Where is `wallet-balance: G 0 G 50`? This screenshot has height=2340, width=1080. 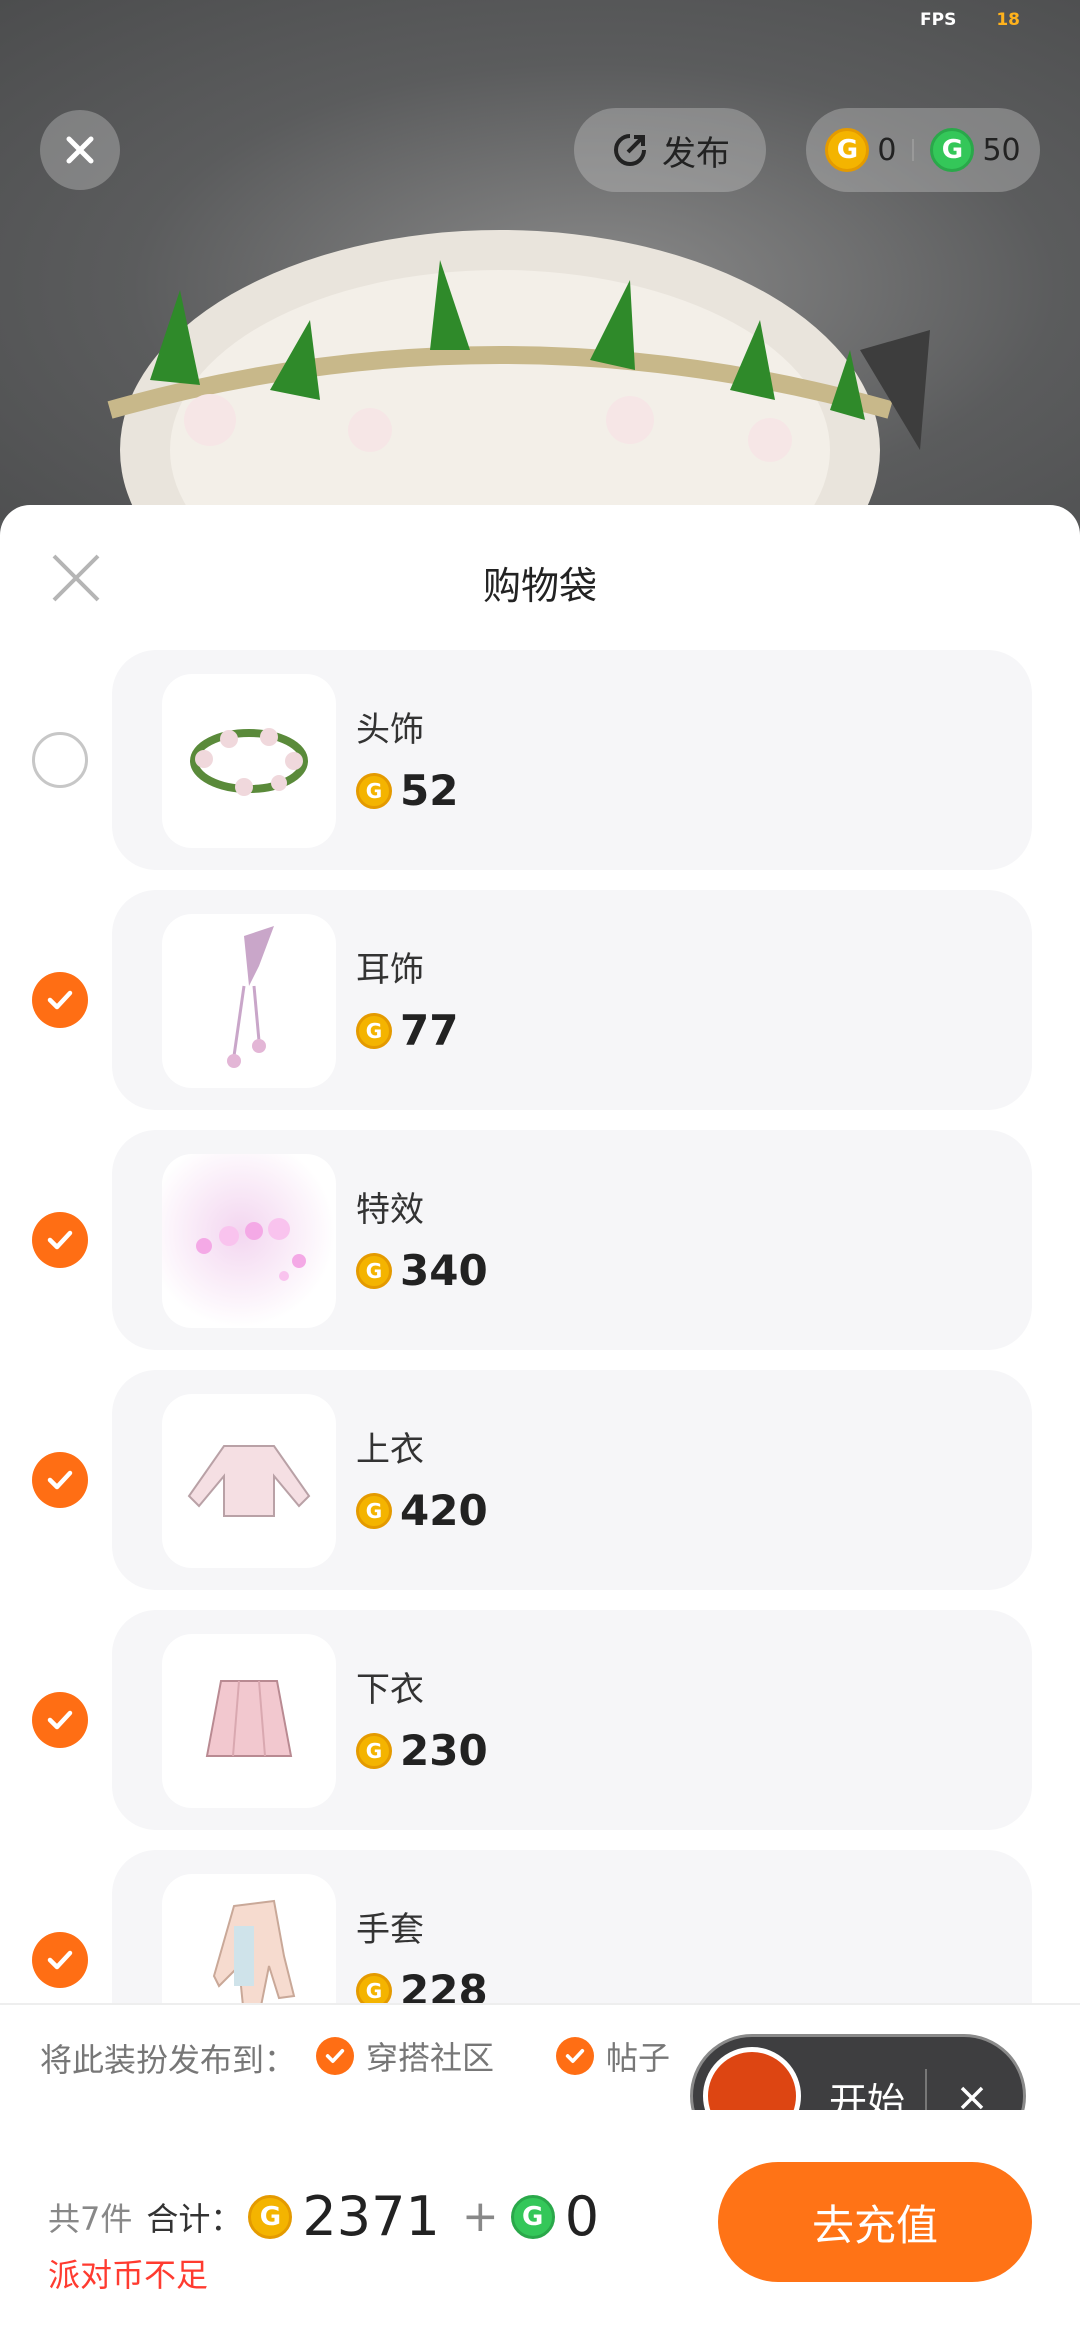 wallet-balance: G 0 G 50 is located at coordinates (923, 150).